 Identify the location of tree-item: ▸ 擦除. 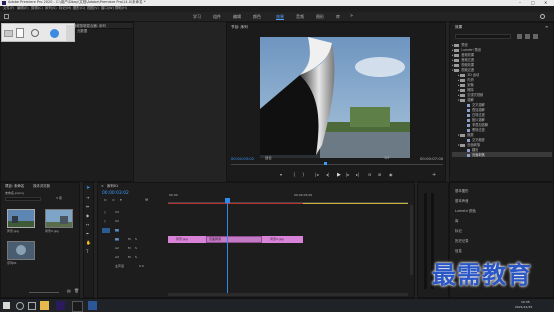
(505, 89).